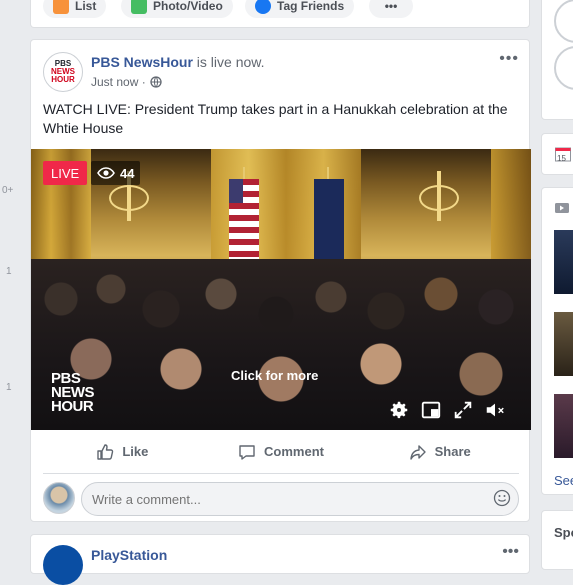  Describe the element at coordinates (329, 221) in the screenshot. I see `video-scene-presidential-flag` at that location.